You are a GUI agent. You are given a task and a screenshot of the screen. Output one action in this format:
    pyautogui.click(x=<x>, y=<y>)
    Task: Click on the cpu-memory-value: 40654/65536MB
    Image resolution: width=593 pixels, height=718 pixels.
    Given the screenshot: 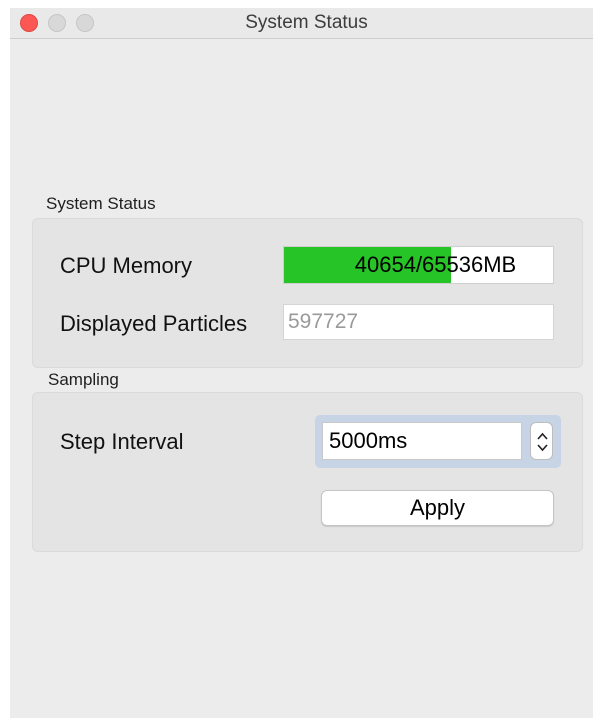 What is the action you would take?
    pyautogui.click(x=435, y=264)
    